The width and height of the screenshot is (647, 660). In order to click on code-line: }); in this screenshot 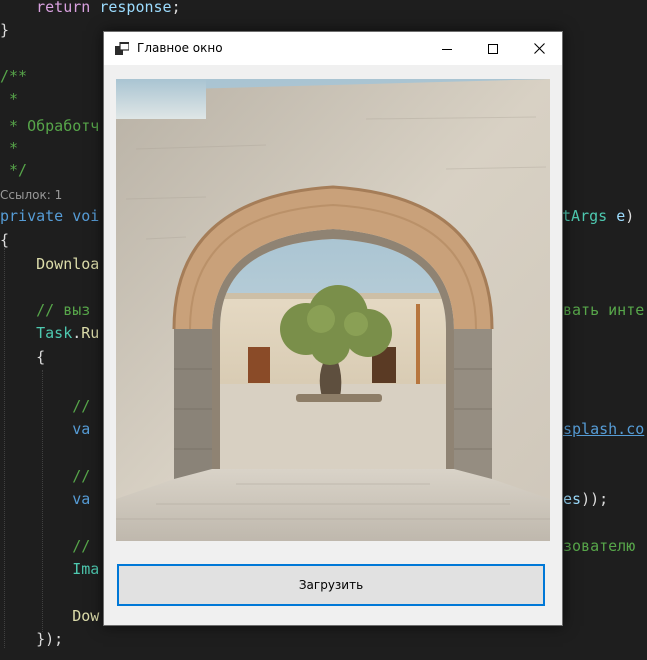, I will do `click(50, 639)`.